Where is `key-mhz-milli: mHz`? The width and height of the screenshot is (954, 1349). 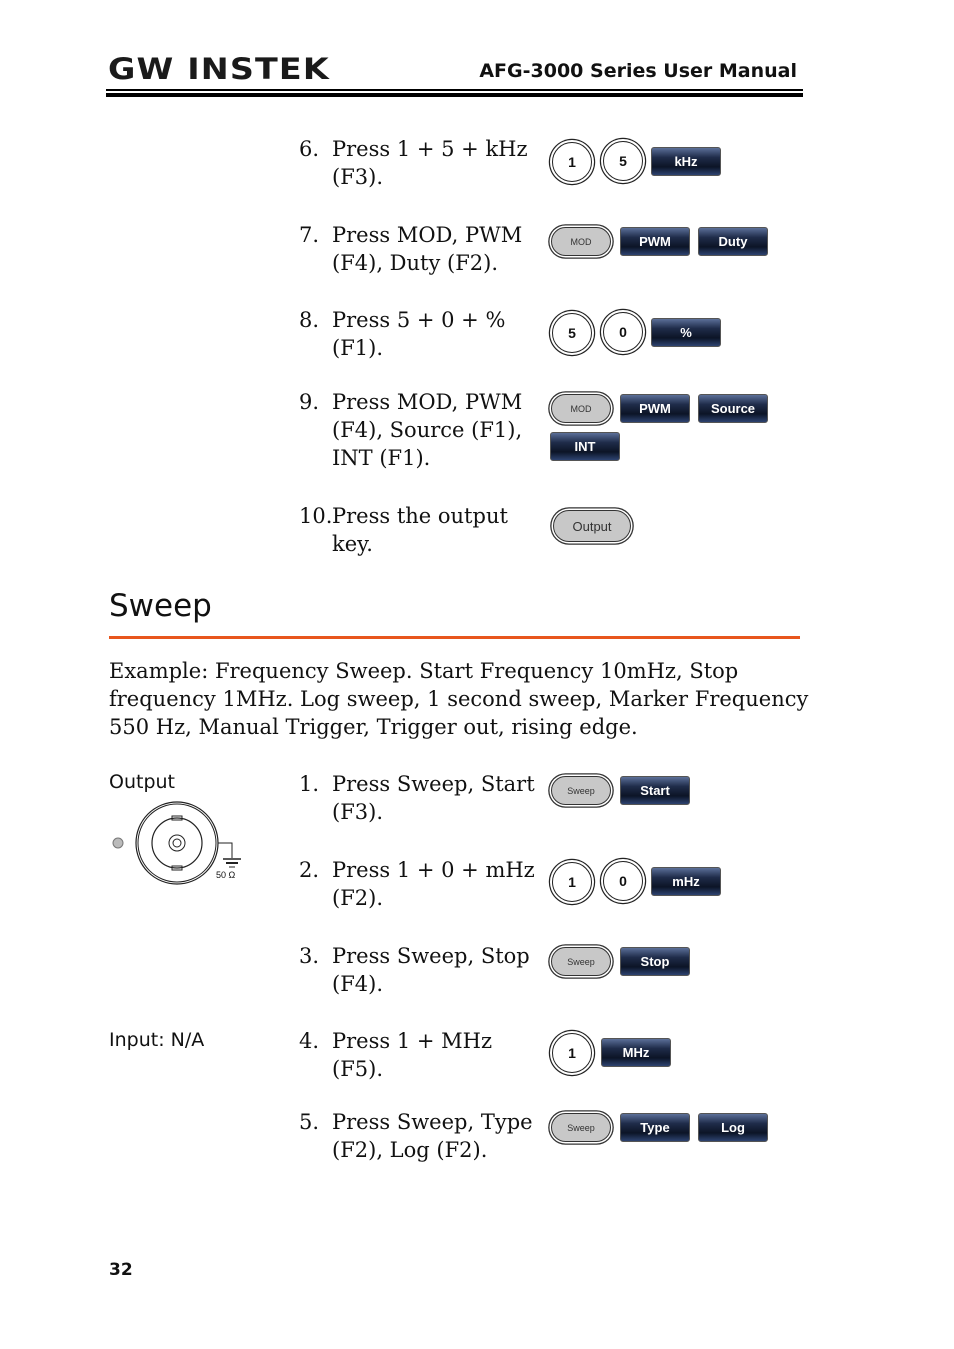
key-mhz-milli: mHz is located at coordinates (686, 881).